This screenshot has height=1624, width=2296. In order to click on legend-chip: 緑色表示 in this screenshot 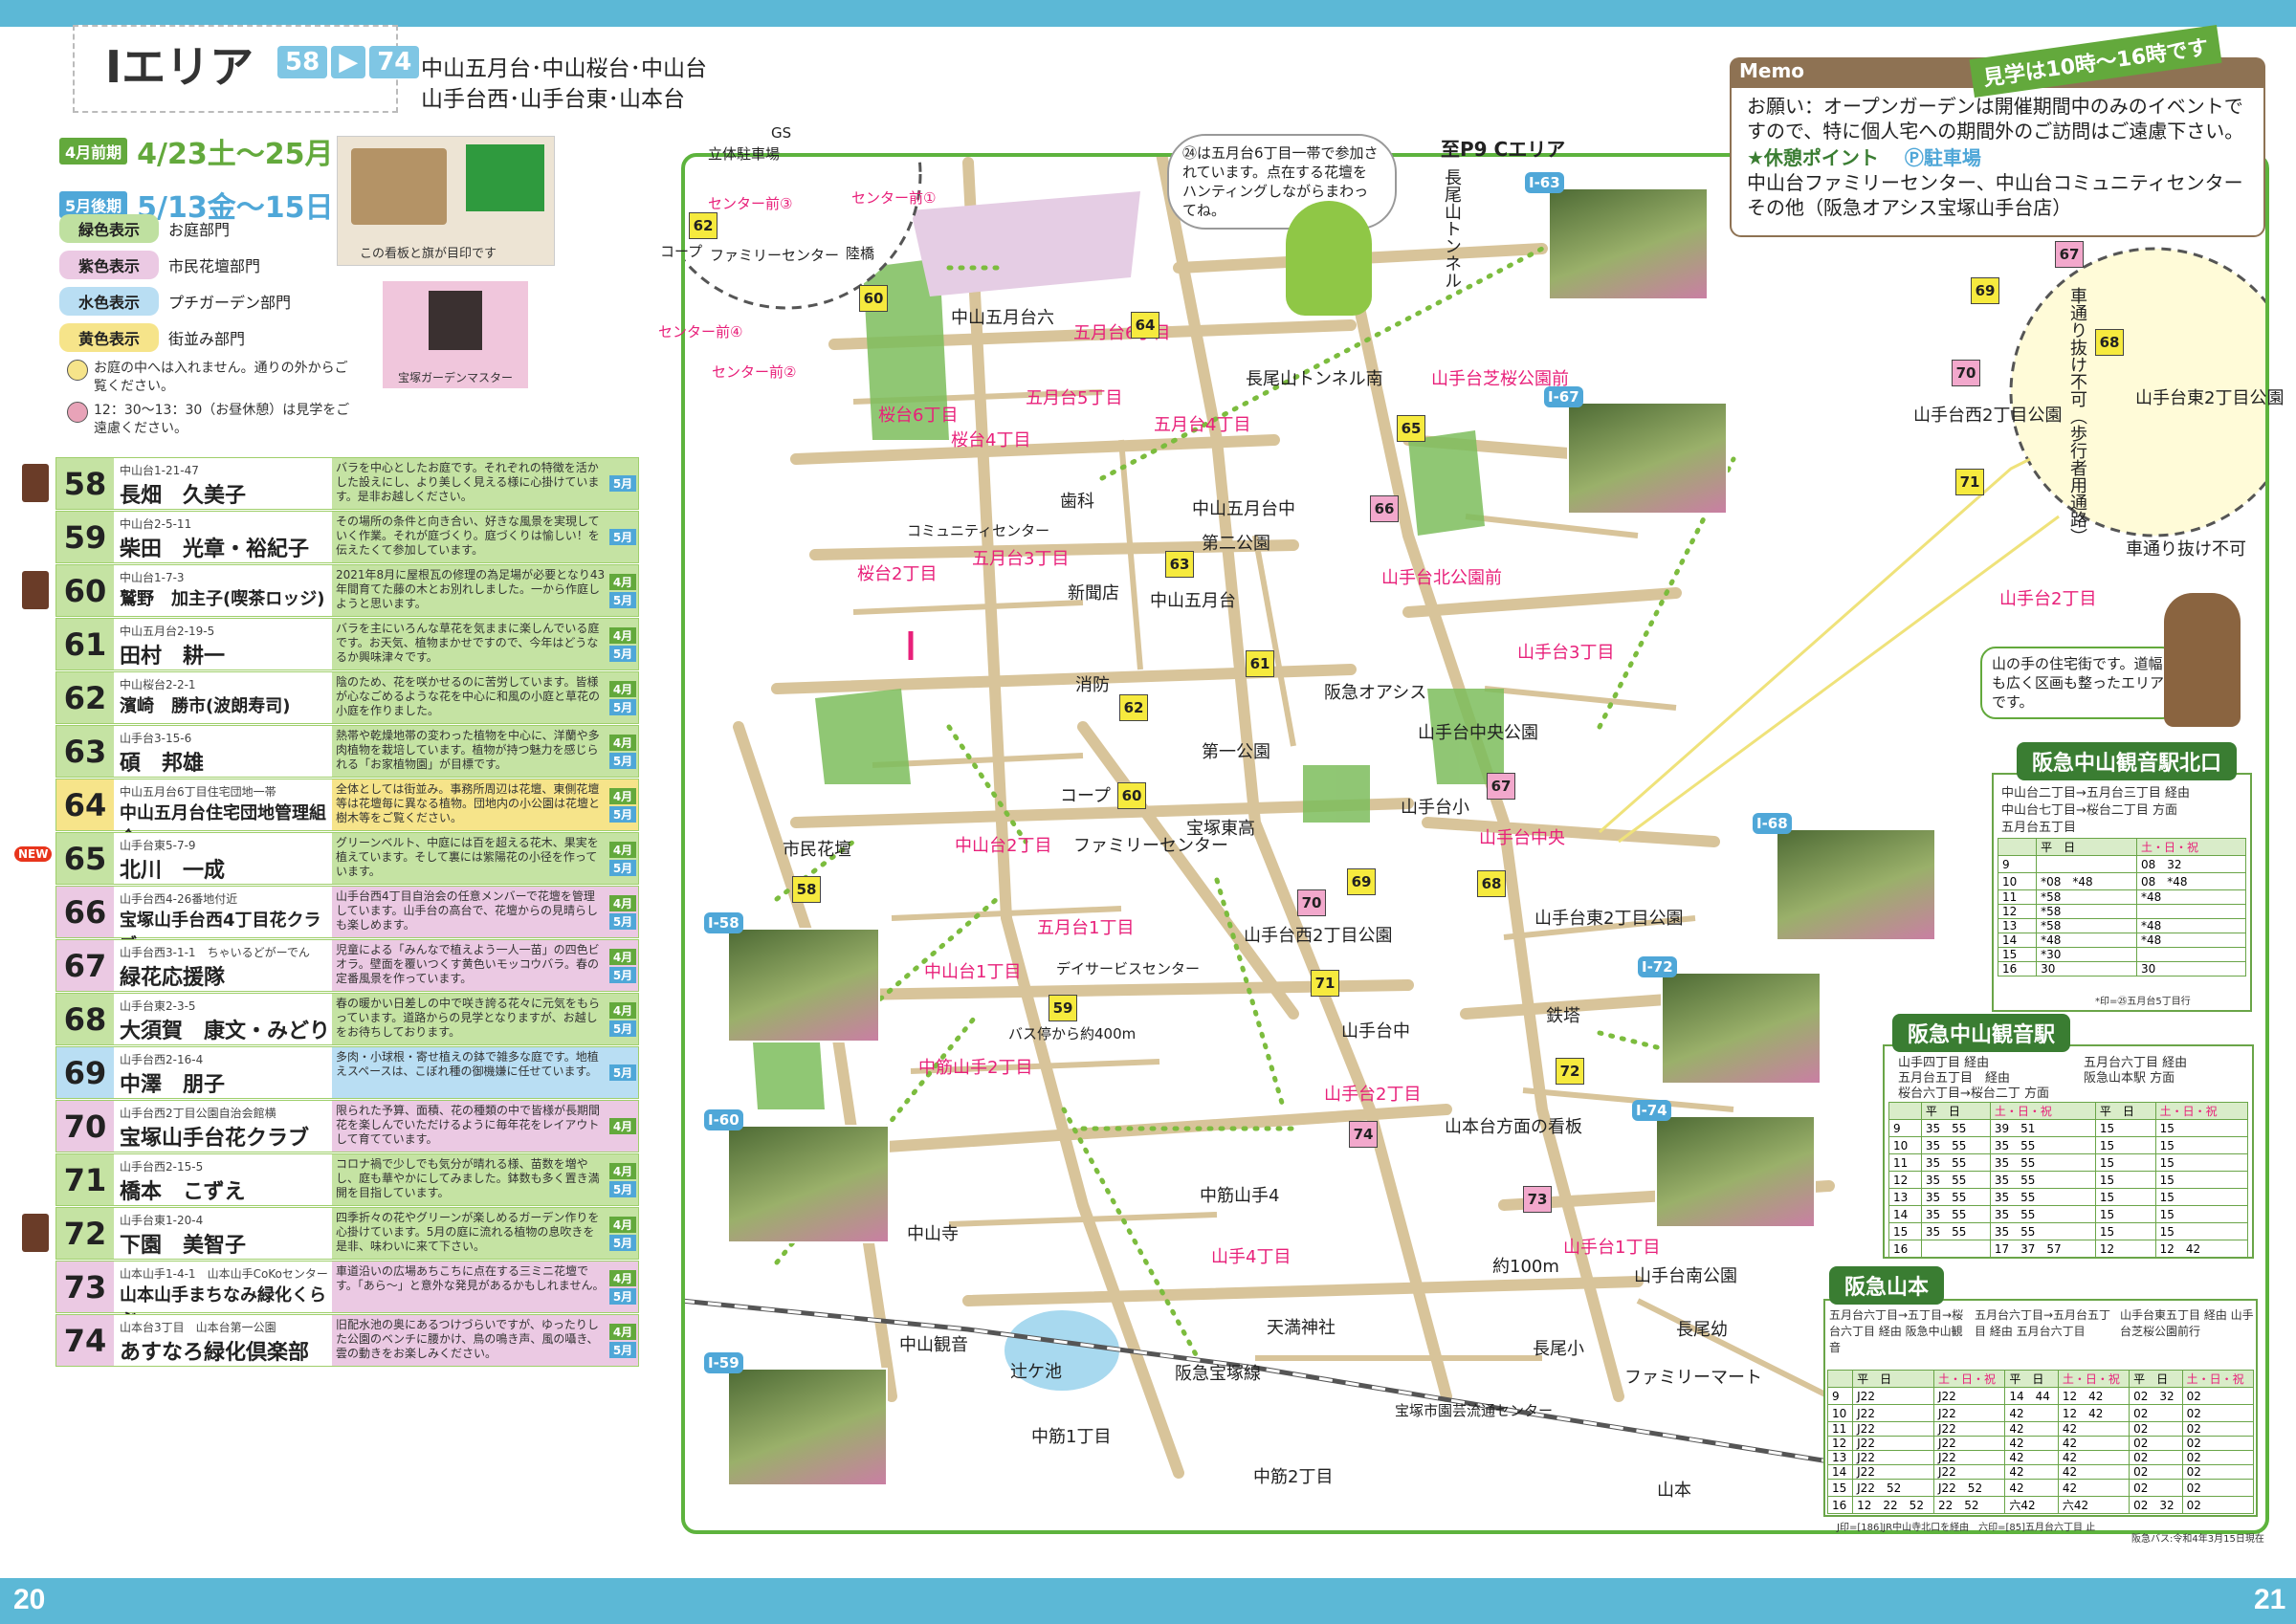, I will do `click(109, 229)`.